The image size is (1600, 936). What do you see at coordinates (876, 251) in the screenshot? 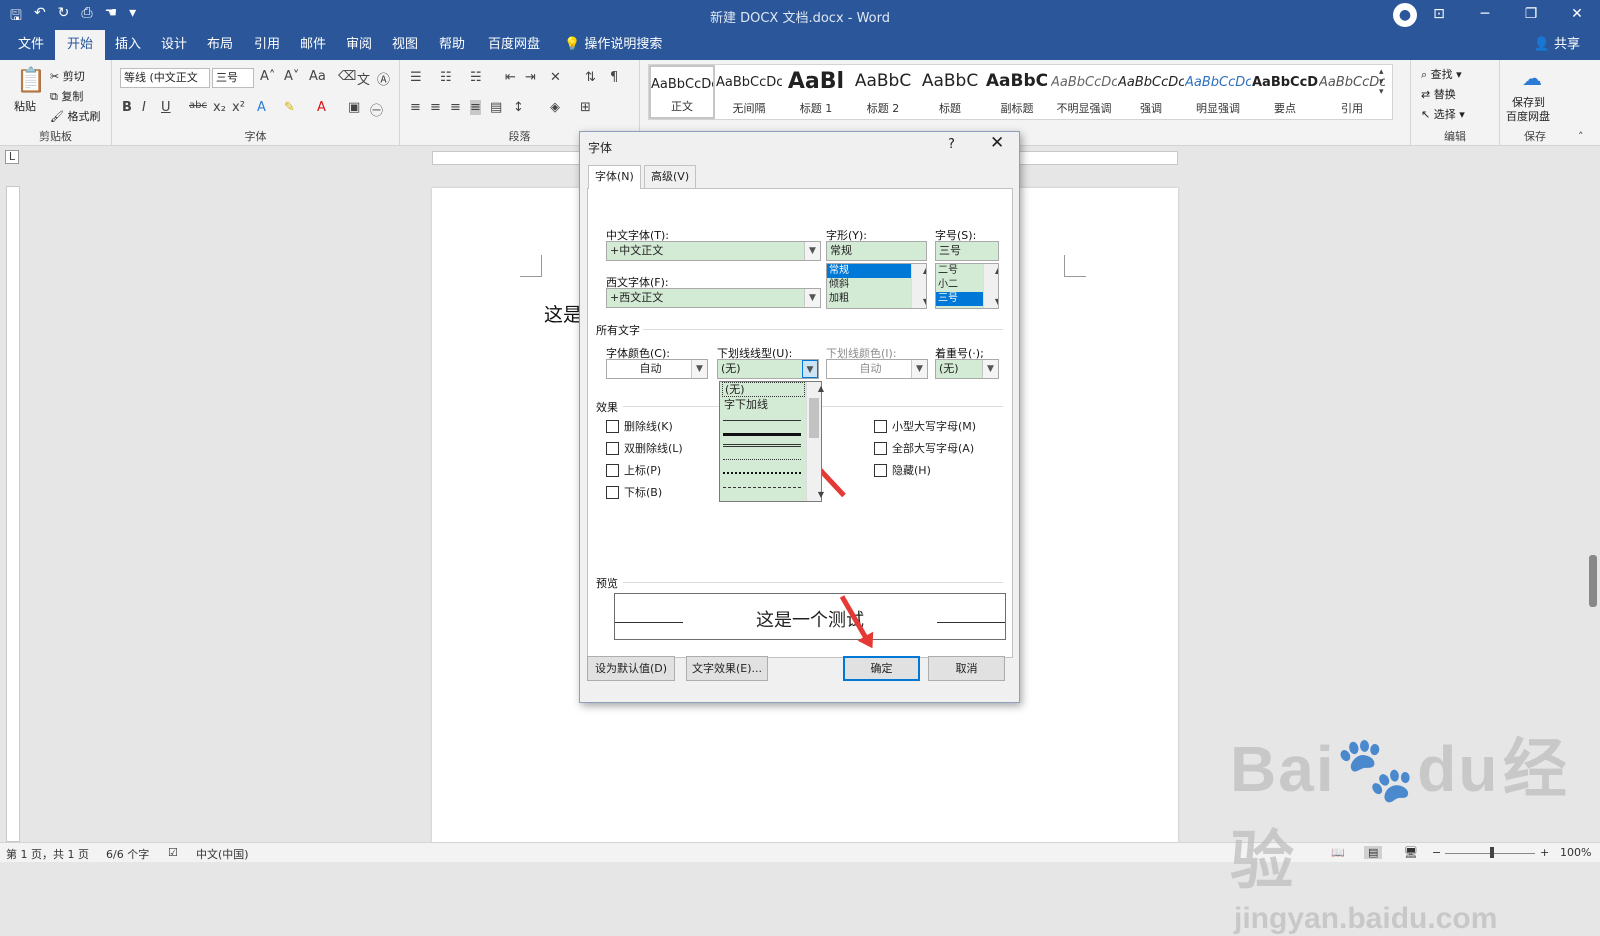
I see `font-style-input: 常规` at bounding box center [876, 251].